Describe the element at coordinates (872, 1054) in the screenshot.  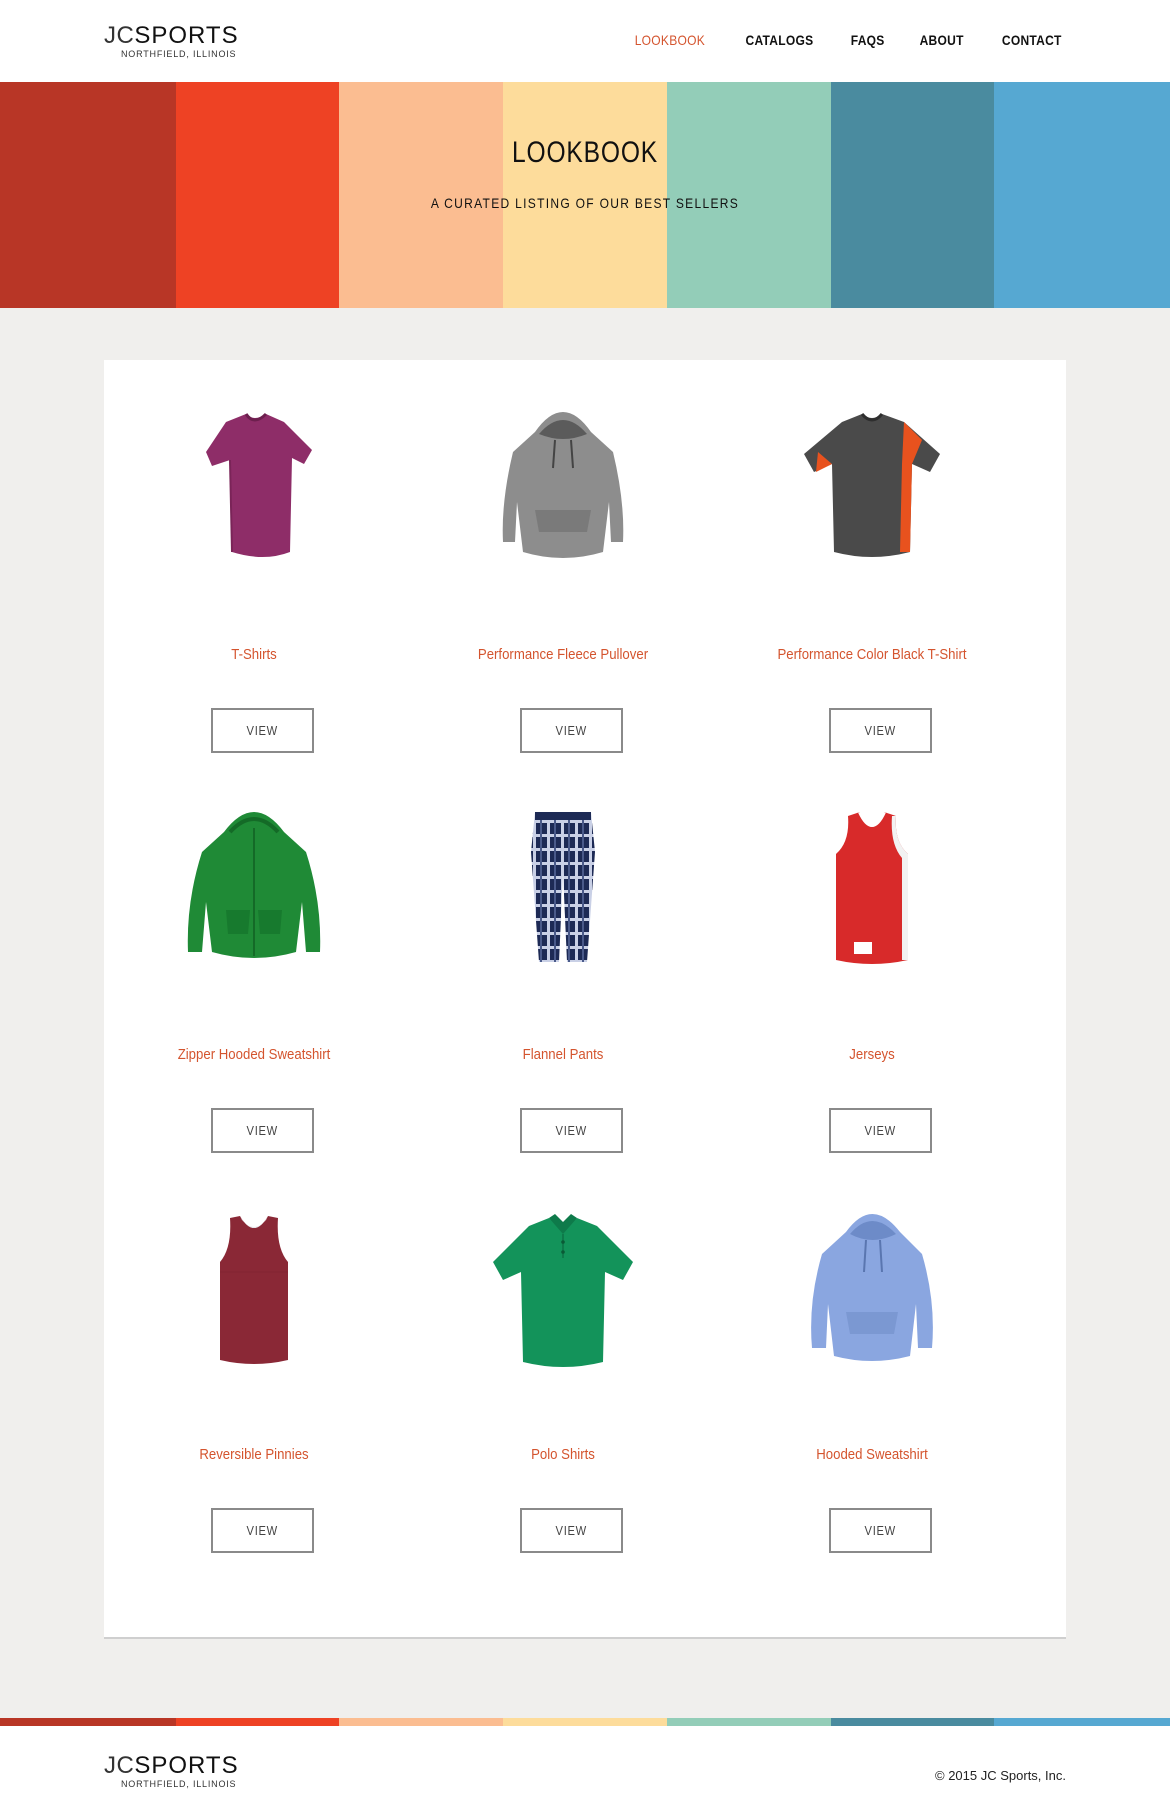
I see `product-name: Jerseys` at that location.